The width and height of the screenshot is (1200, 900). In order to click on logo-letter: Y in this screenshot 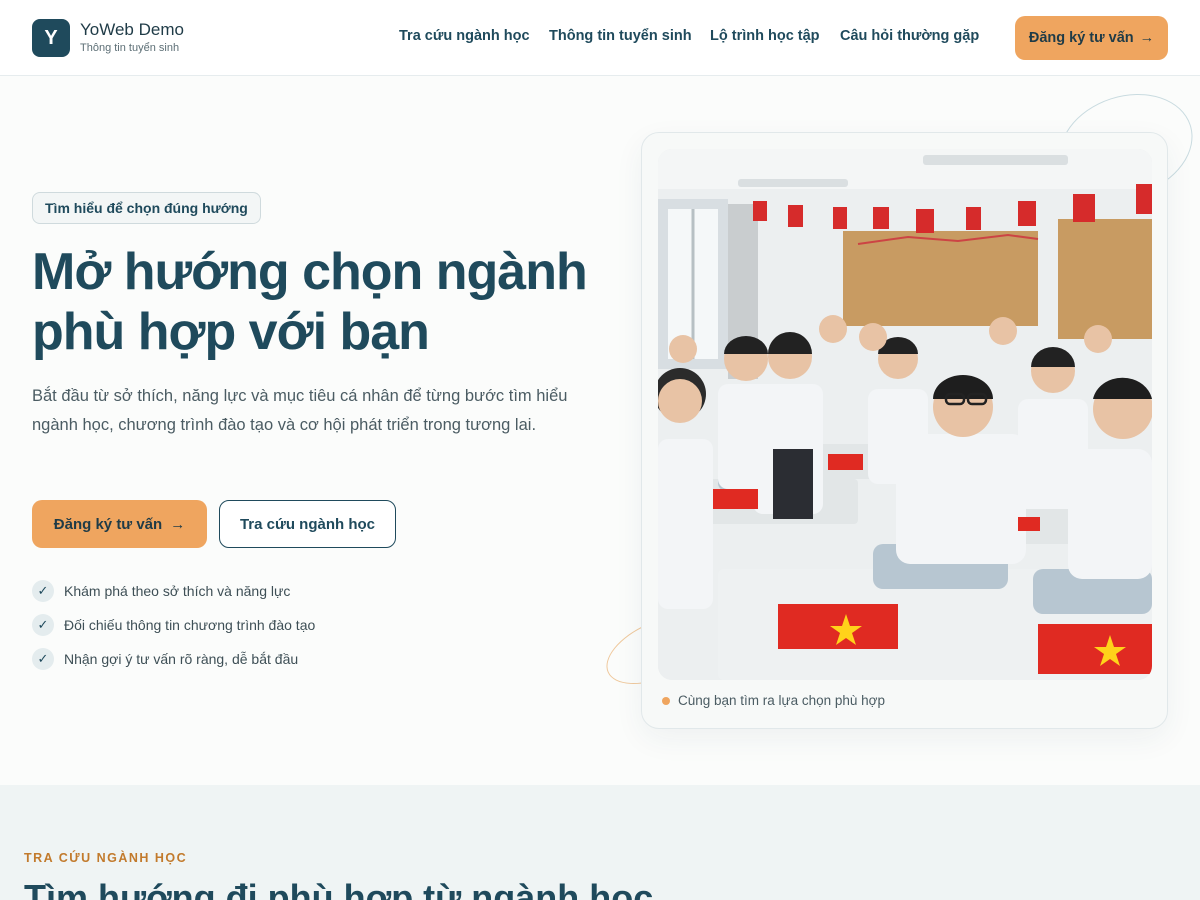, I will do `click(51, 37)`.